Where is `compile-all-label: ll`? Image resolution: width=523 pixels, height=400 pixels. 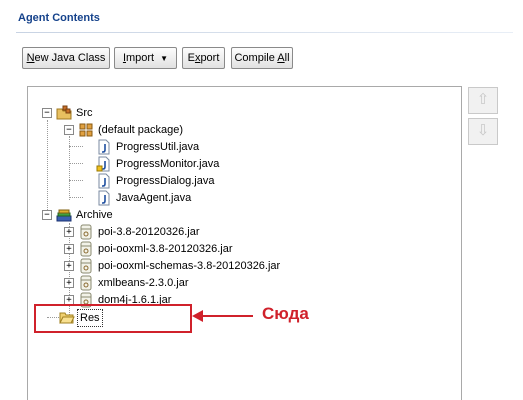
compile-all-label: ll is located at coordinates (287, 58).